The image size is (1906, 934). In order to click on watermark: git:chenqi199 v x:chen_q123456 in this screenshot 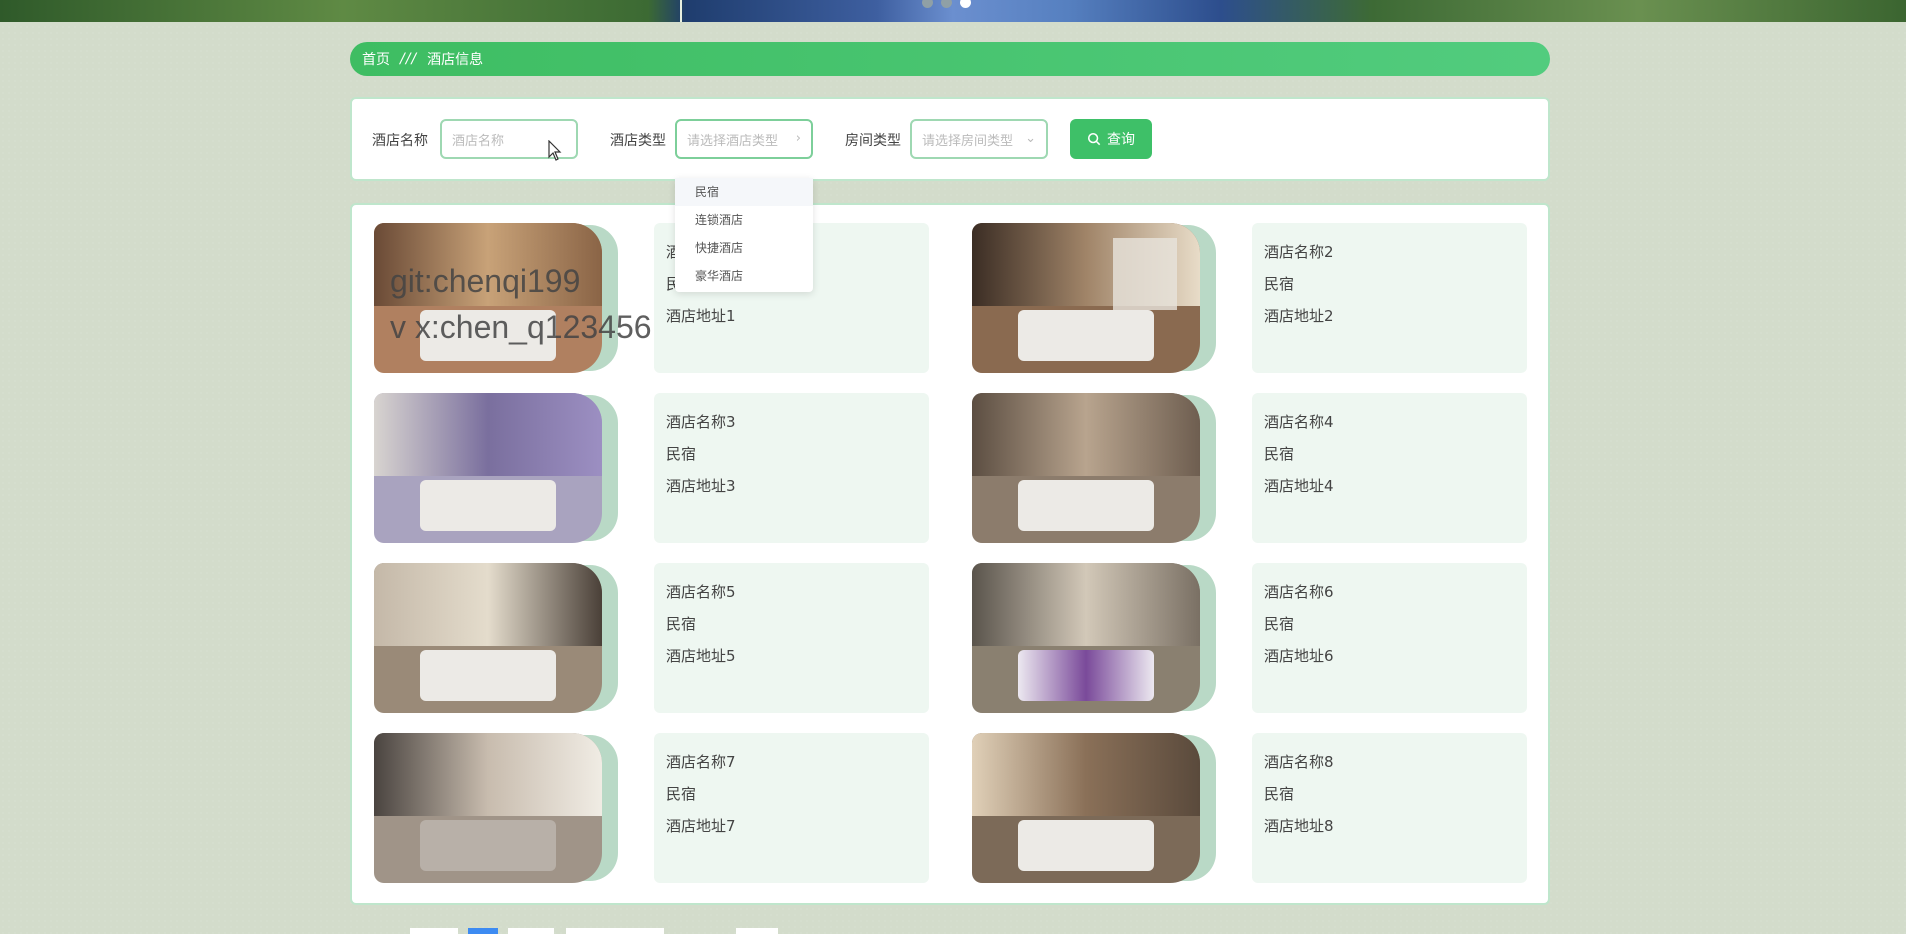, I will do `click(521, 304)`.